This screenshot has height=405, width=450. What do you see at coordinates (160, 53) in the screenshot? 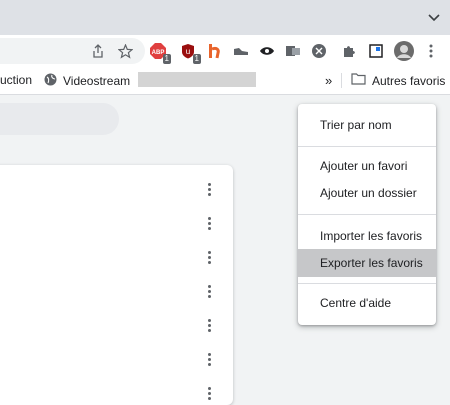
I see `adblock-icon: ABP 1` at bounding box center [160, 53].